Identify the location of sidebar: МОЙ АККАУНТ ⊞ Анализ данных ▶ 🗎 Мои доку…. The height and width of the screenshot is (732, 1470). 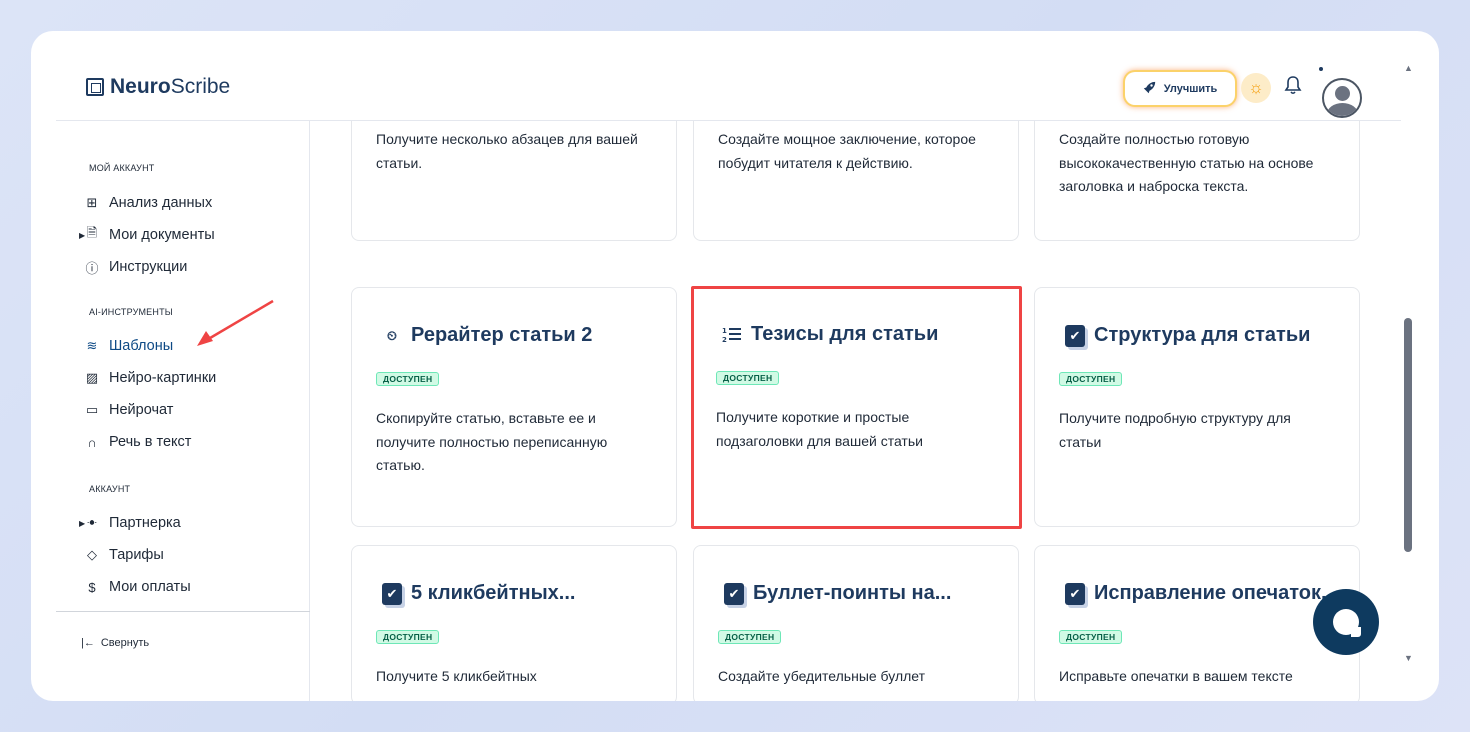
(183, 411).